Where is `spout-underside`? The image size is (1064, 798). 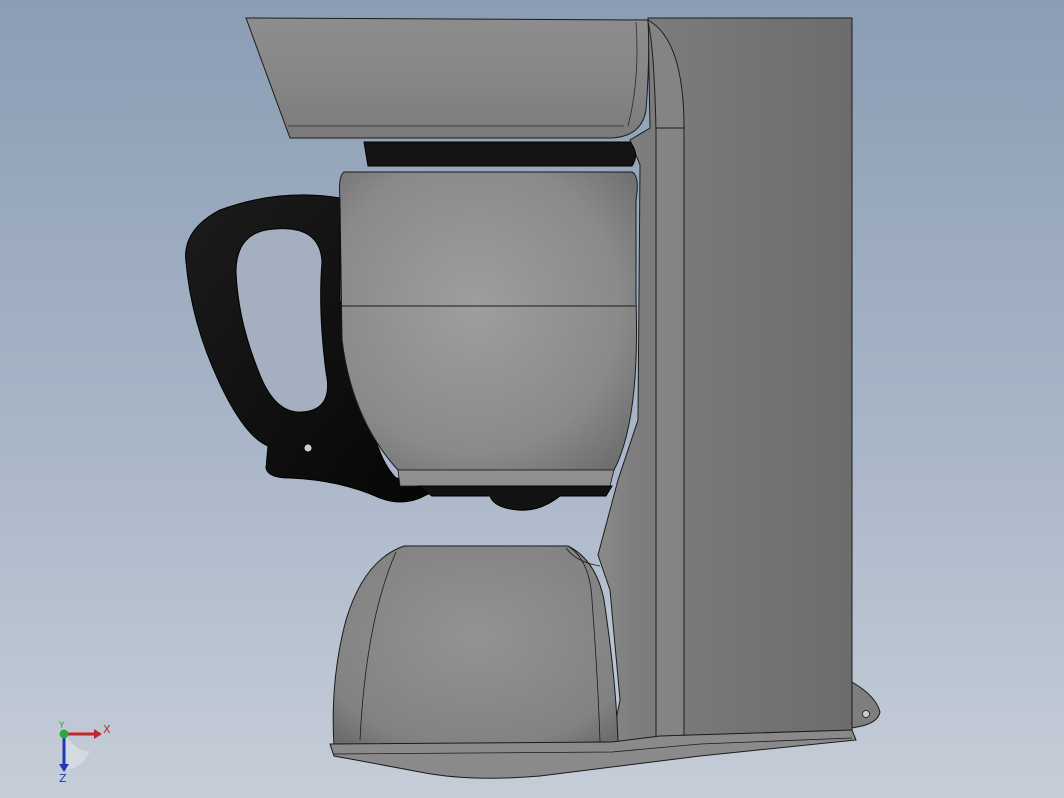
spout-underside is located at coordinates (514, 498).